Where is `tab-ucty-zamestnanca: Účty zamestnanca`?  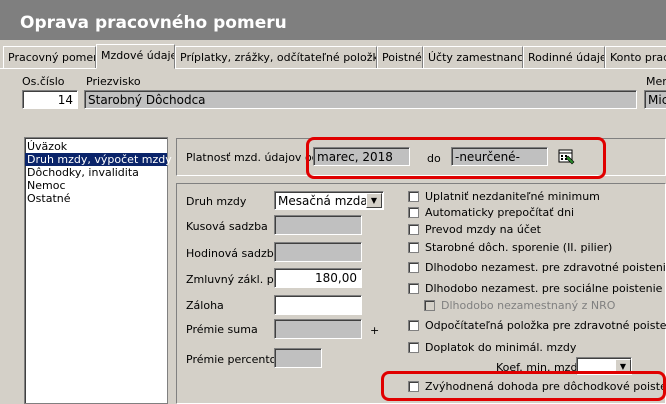 tab-ucty-zamestnanca: Účty zamestnanca is located at coordinates (473, 57).